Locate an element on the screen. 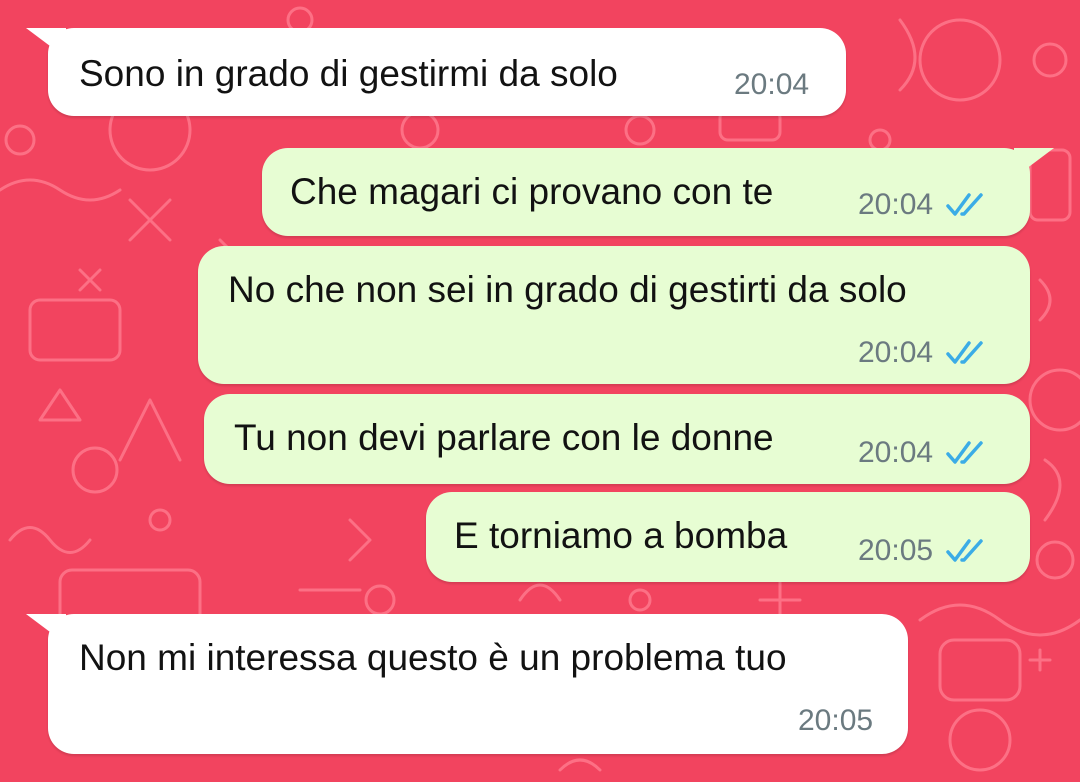 The image size is (1080, 782). message-text: Che magari ci provano con te is located at coordinates (532, 191).